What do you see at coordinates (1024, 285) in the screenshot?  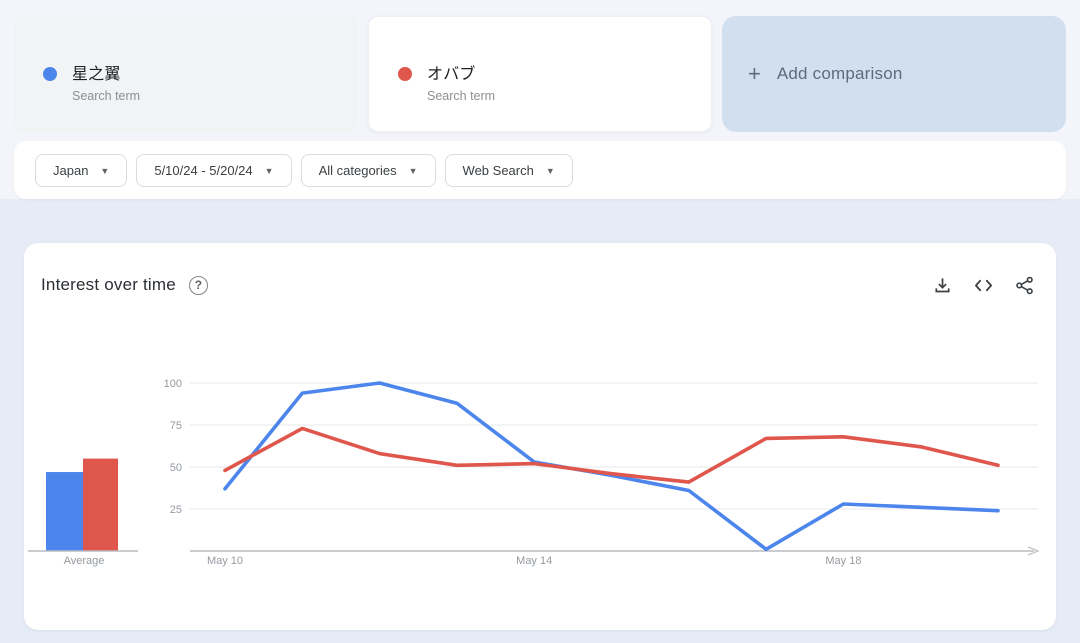 I see `share-icon` at bounding box center [1024, 285].